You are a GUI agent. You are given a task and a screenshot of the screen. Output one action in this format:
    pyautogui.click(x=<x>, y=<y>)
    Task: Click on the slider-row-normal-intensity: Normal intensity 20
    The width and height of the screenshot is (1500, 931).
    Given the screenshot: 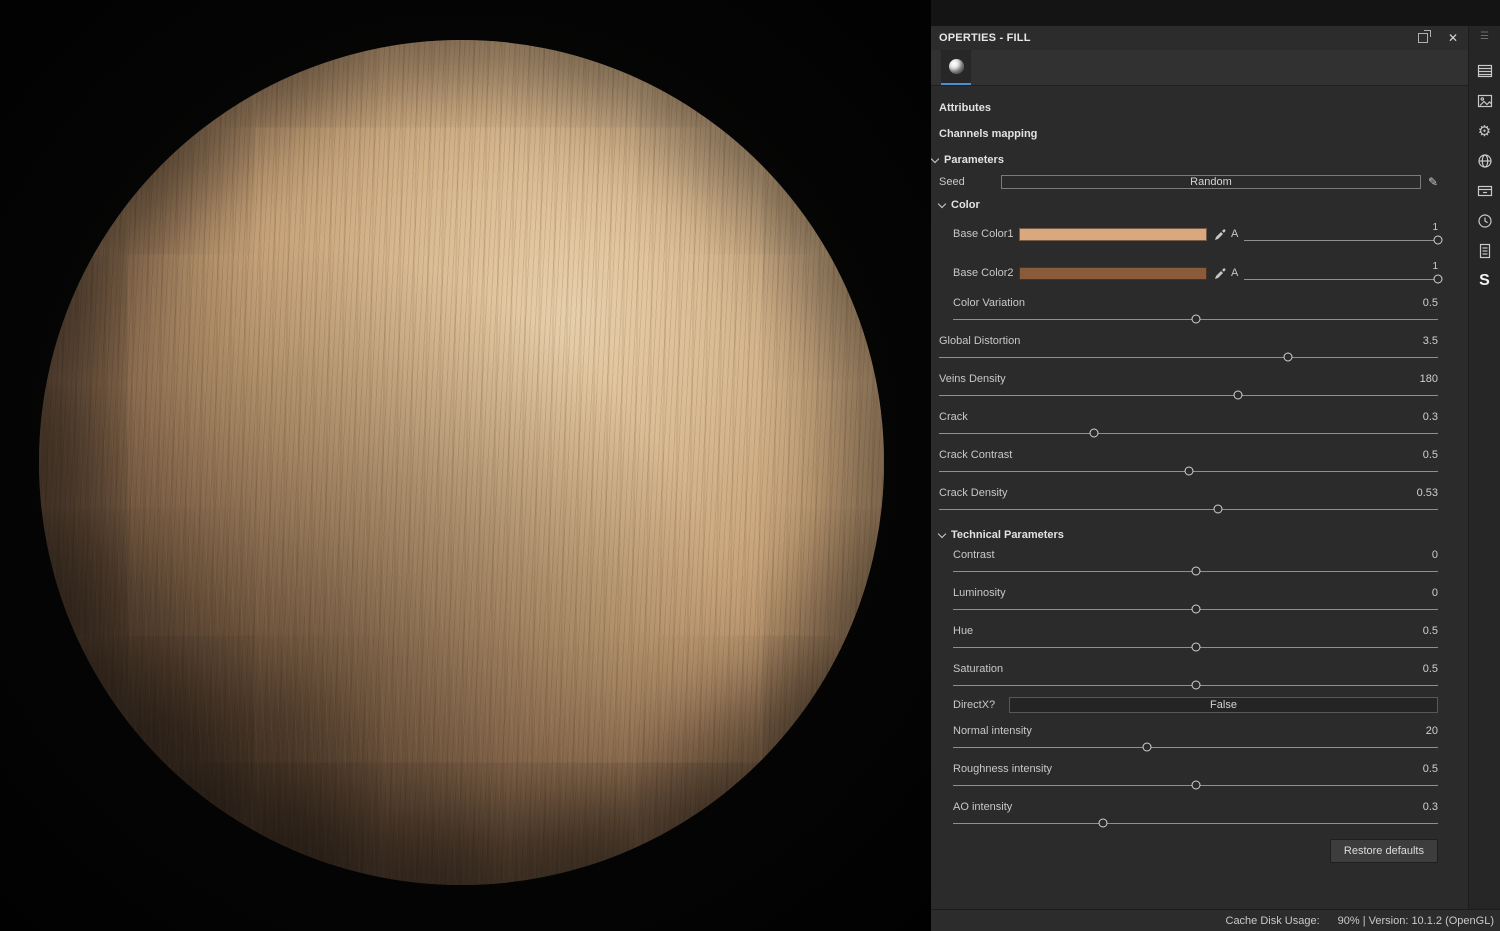 What is the action you would take?
    pyautogui.click(x=1188, y=739)
    